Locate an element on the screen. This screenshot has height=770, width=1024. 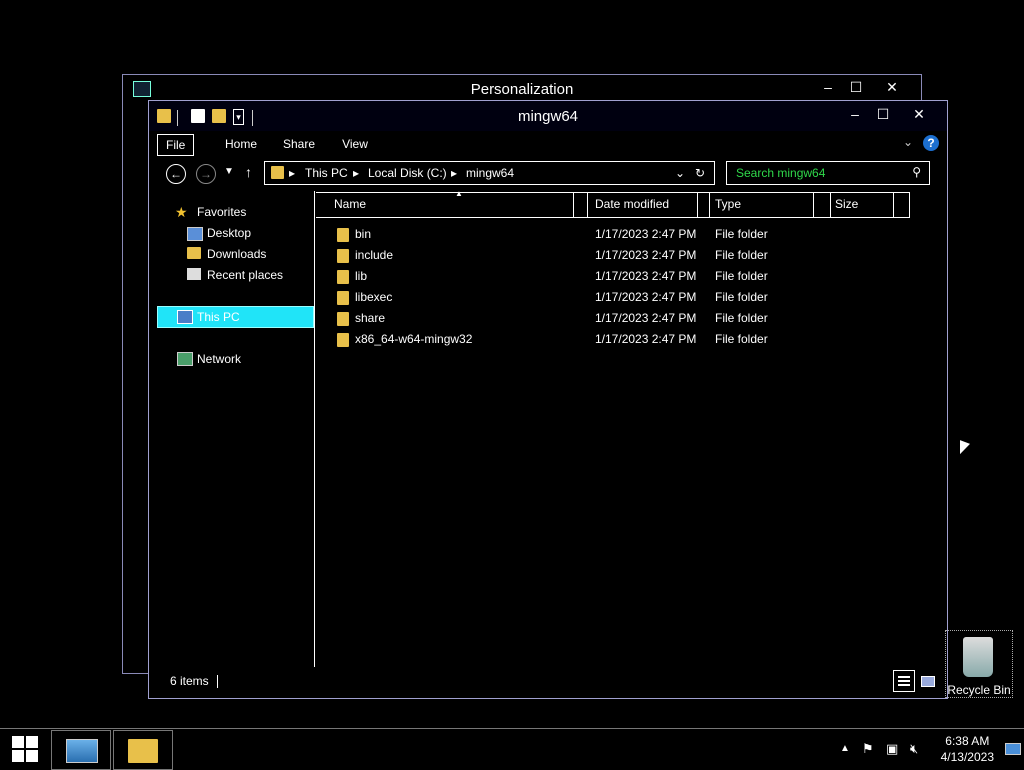
title-bar: ▾ mingw64 – ☐ ✕ is located at coordinates (548, 116).